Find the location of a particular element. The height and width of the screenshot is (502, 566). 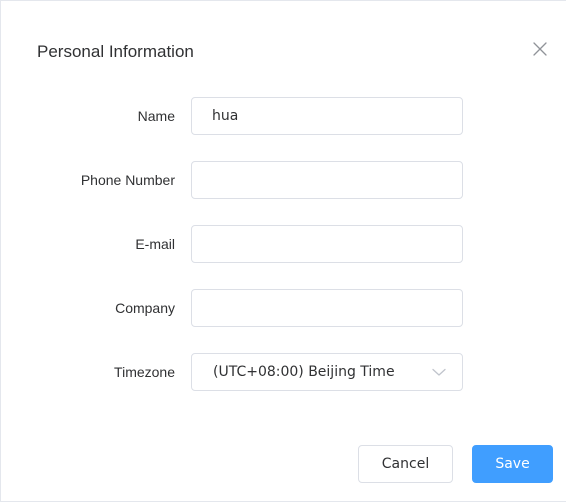

timezone-label: Timezone is located at coordinates (144, 372).